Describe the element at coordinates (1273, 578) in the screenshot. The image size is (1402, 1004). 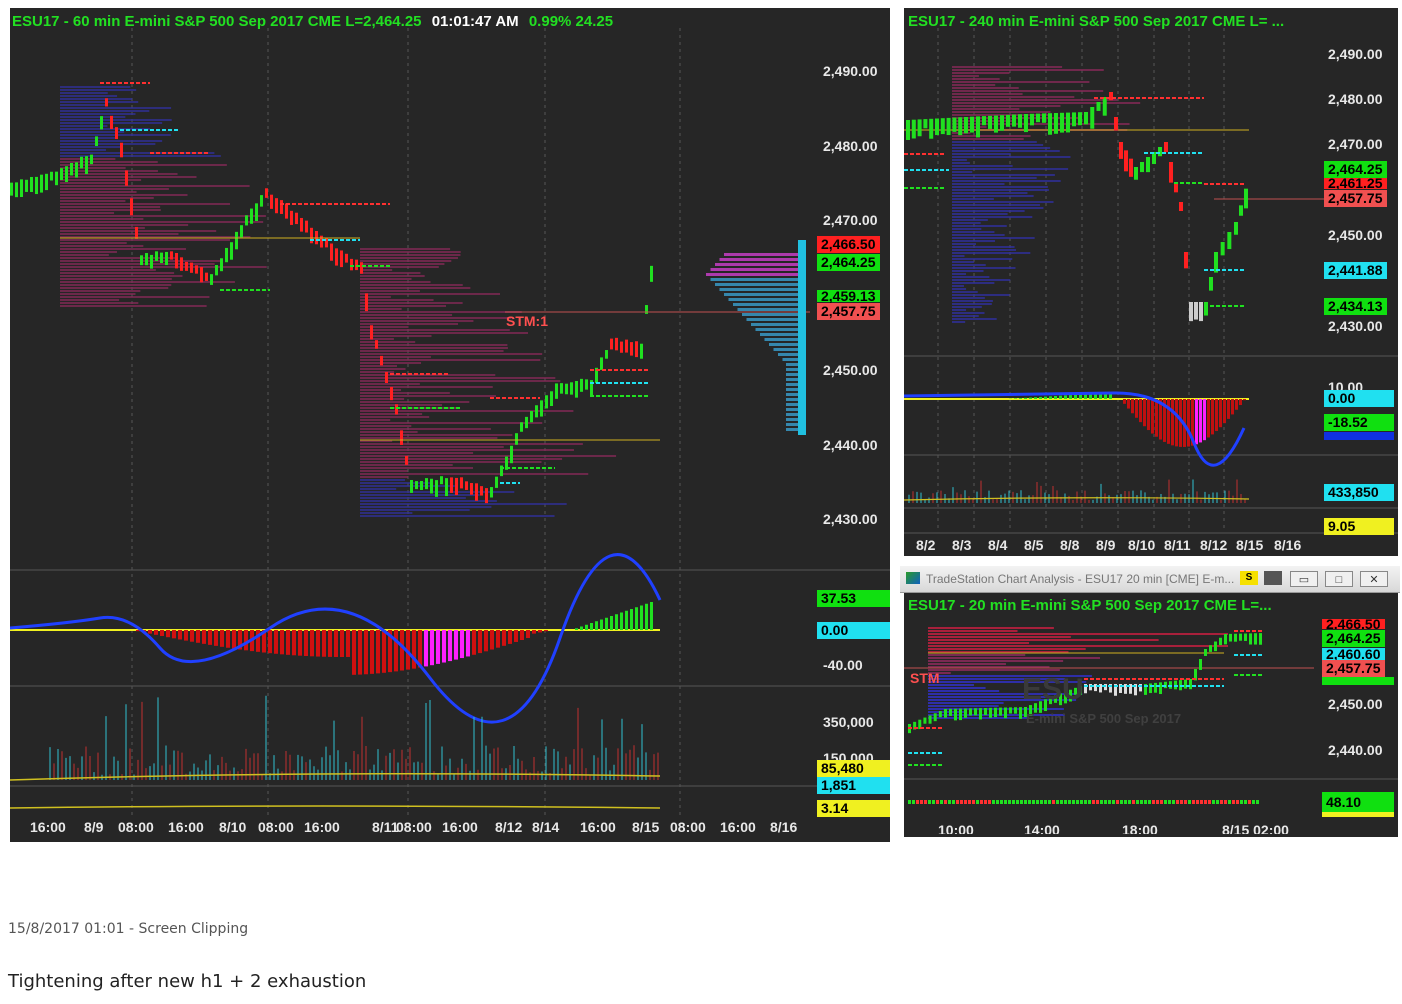
I see `grid-icon` at that location.